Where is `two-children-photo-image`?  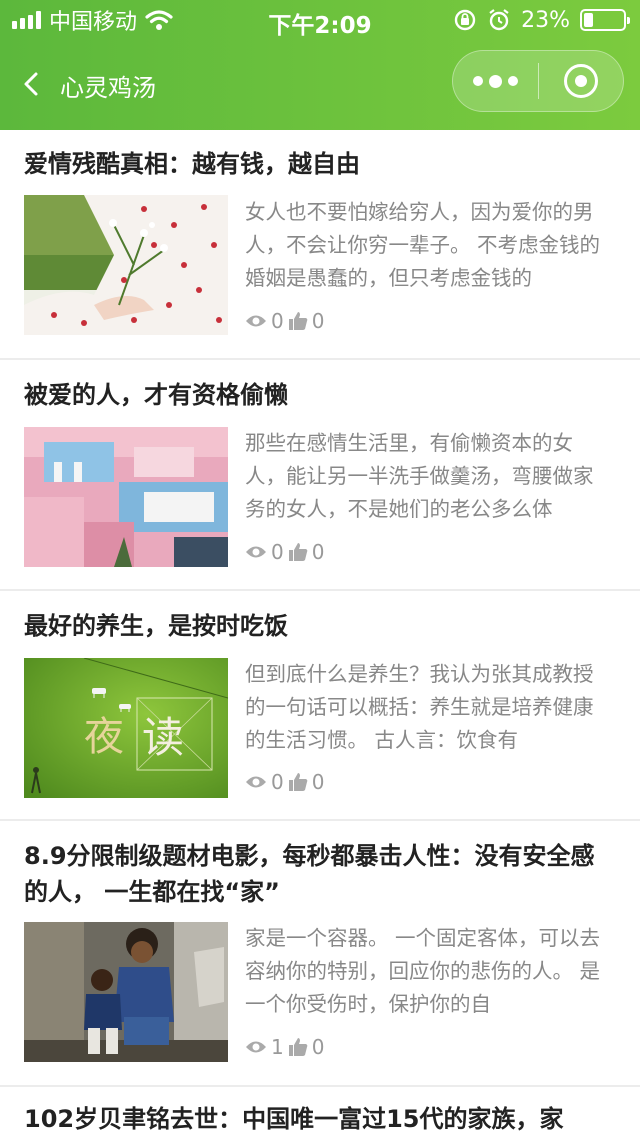 two-children-photo-image is located at coordinates (126, 992).